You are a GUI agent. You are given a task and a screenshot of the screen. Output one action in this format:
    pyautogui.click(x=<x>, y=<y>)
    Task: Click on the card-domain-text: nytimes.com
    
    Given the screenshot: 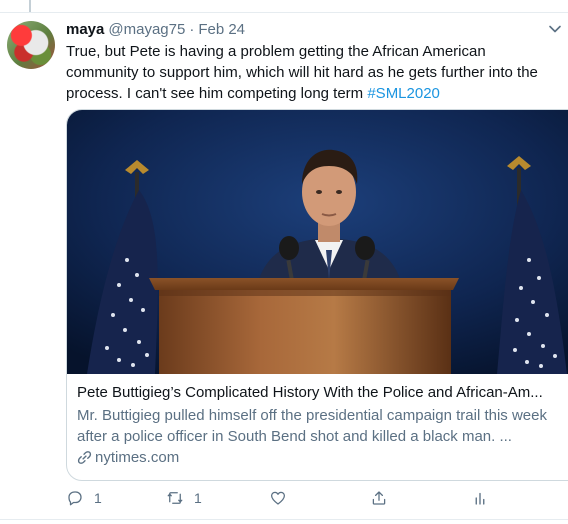 What is the action you would take?
    pyautogui.click(x=137, y=457)
    